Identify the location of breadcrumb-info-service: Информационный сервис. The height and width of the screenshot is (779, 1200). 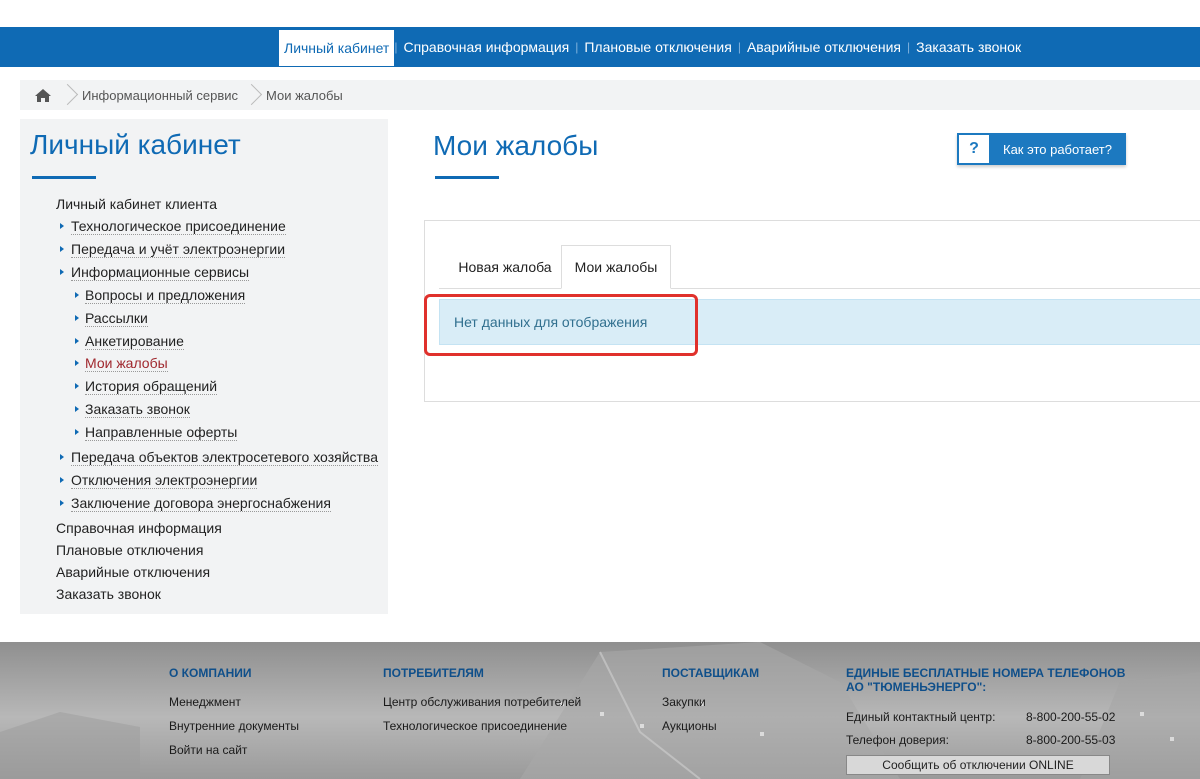
(160, 95).